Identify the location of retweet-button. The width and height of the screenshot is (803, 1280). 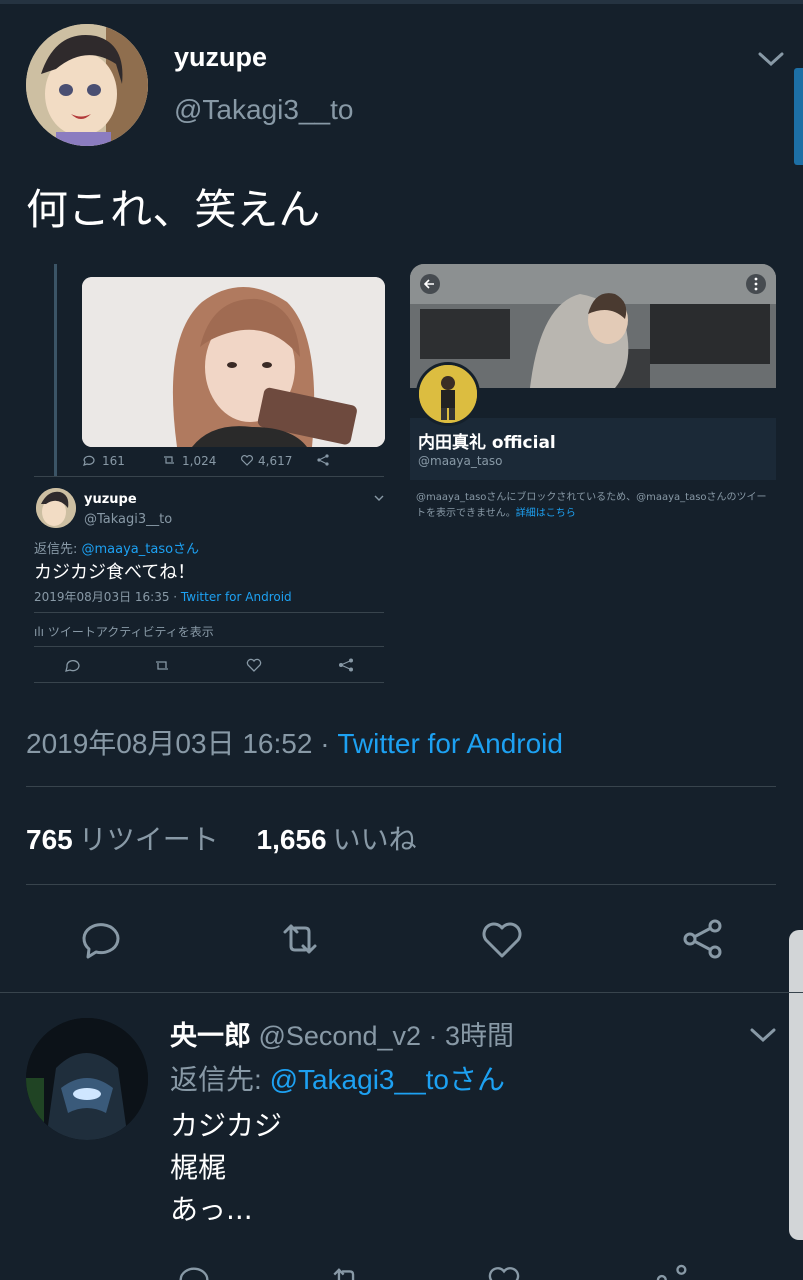
(300, 939).